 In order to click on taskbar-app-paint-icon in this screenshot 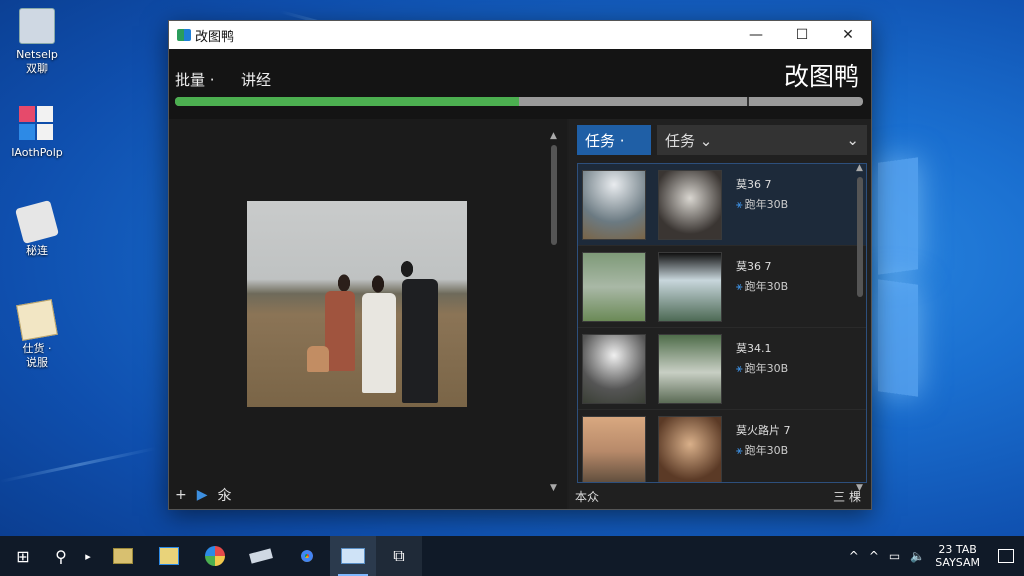, I will do `click(215, 556)`.